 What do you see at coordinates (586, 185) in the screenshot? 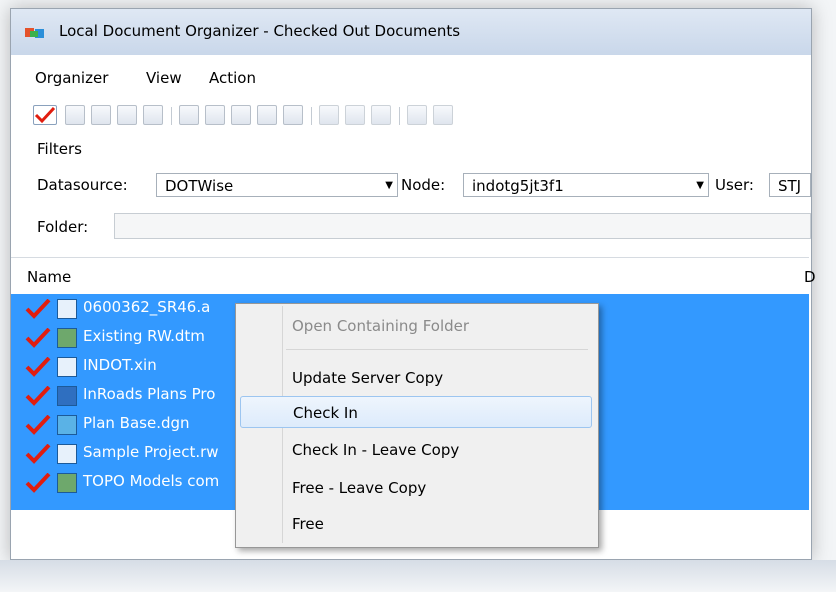
I see `node-select: indotg5jt3f1 ▼` at bounding box center [586, 185].